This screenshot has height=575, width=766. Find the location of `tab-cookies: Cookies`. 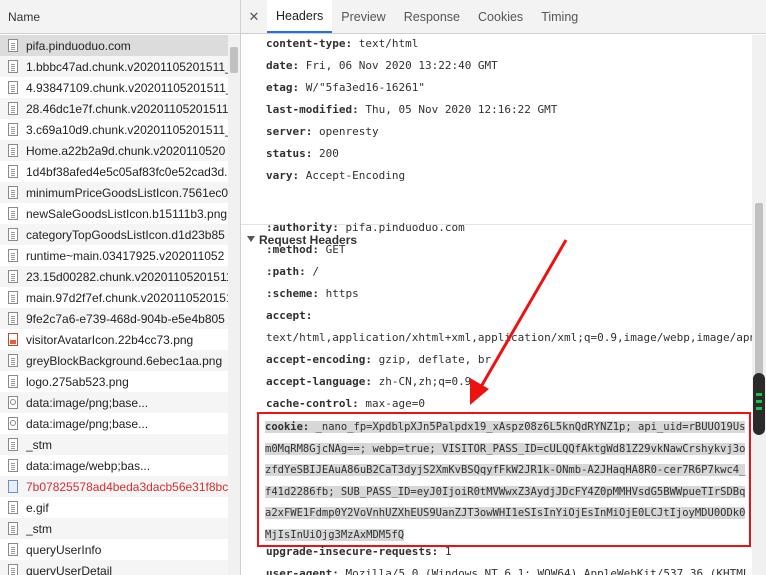

tab-cookies: Cookies is located at coordinates (500, 16).